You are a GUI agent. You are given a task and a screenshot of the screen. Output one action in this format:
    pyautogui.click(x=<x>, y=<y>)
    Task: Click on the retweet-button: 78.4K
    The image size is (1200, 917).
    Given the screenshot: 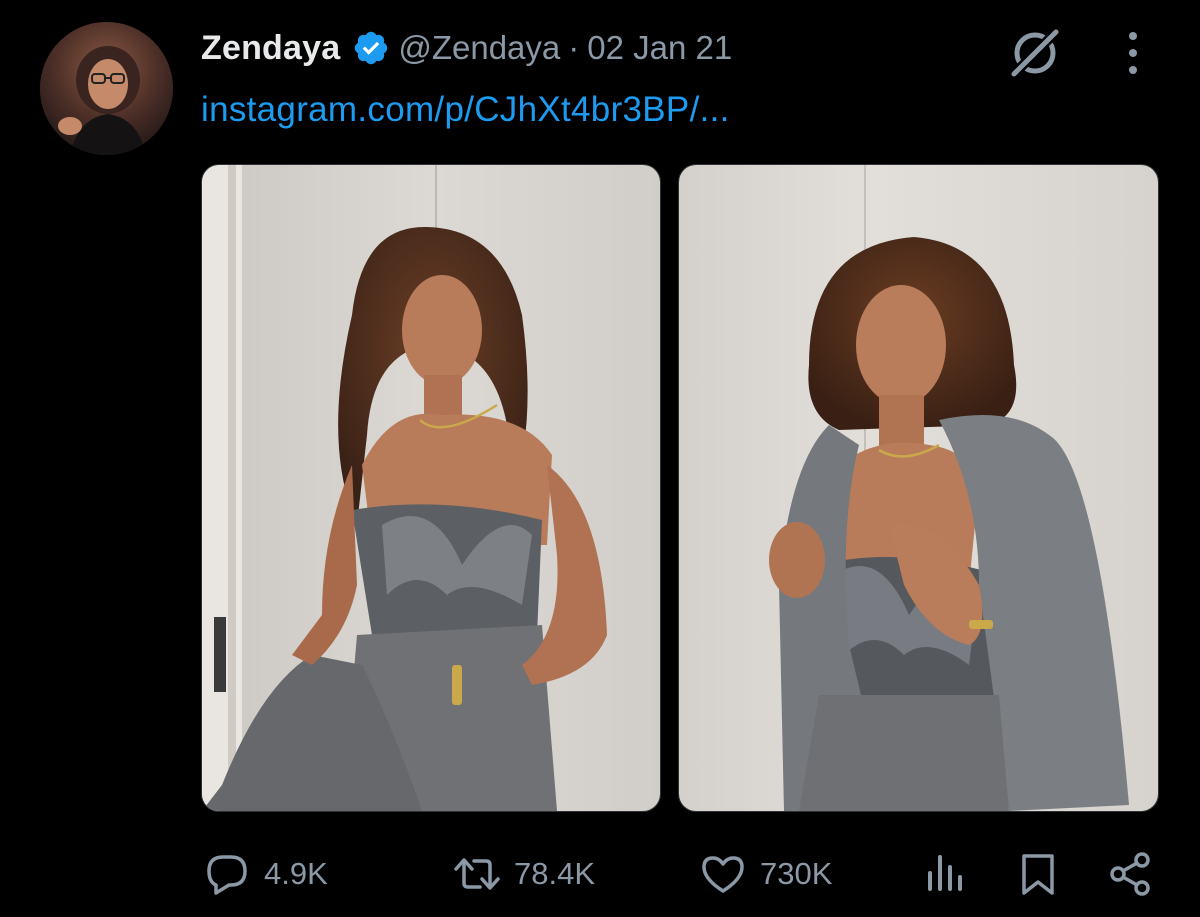 What is the action you would take?
    pyautogui.click(x=523, y=874)
    